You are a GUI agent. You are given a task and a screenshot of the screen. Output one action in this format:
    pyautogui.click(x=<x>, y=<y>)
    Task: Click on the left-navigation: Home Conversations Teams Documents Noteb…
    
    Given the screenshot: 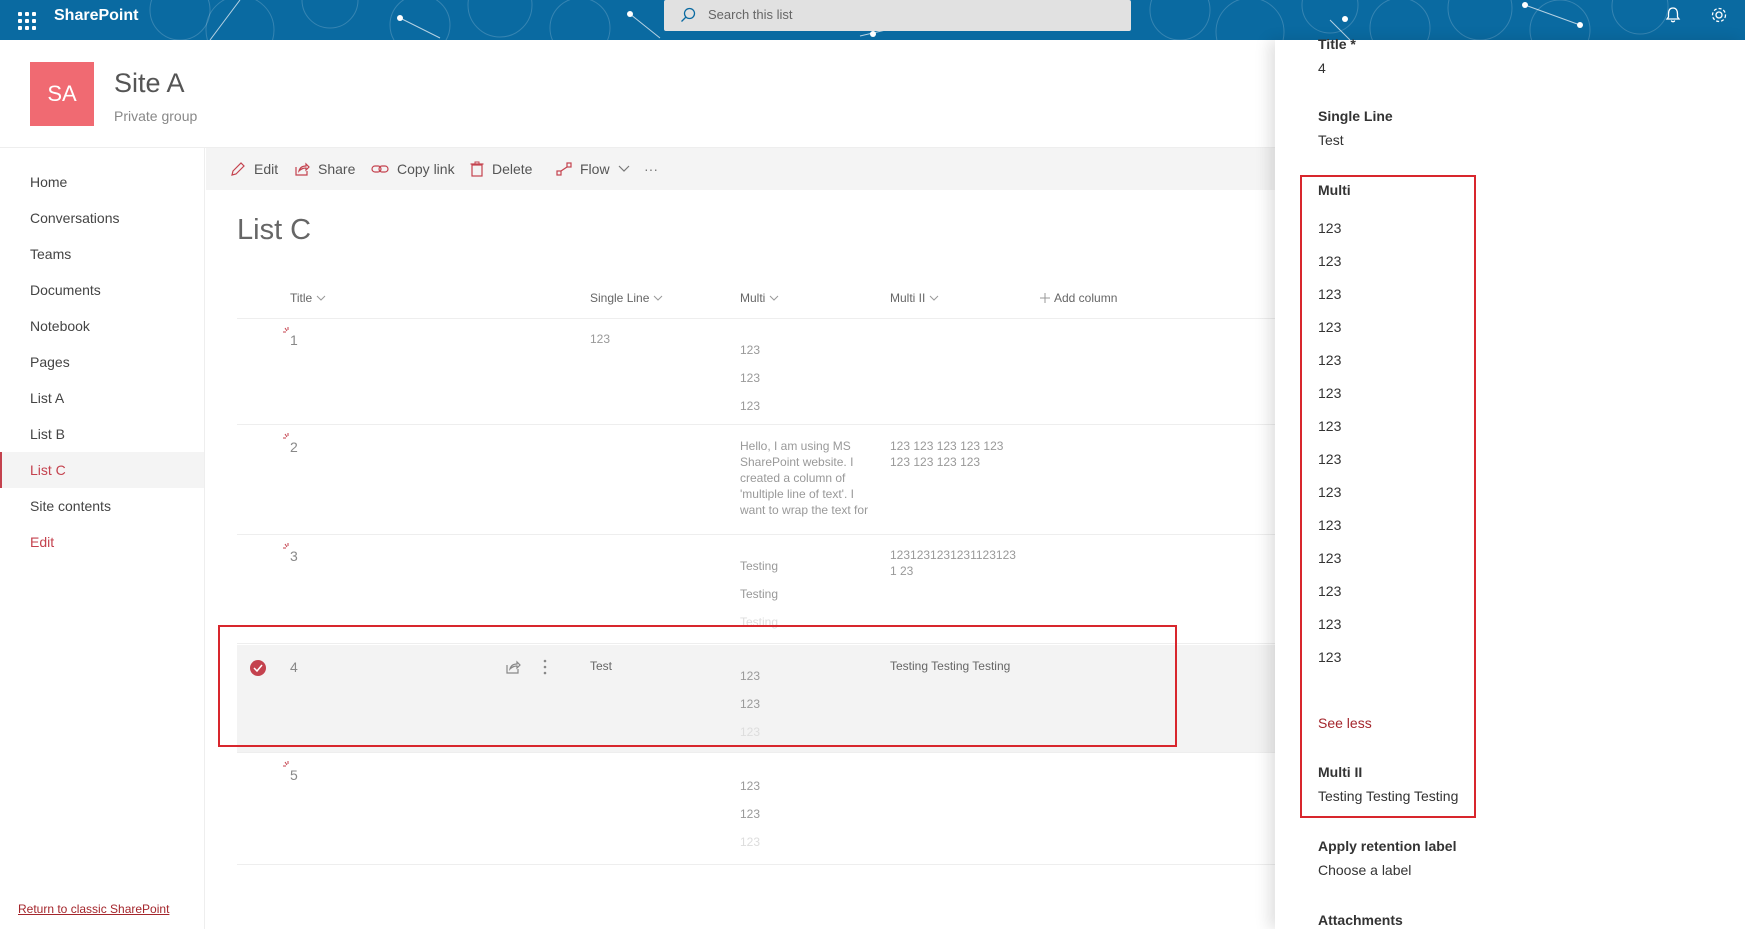 What is the action you would take?
    pyautogui.click(x=102, y=538)
    